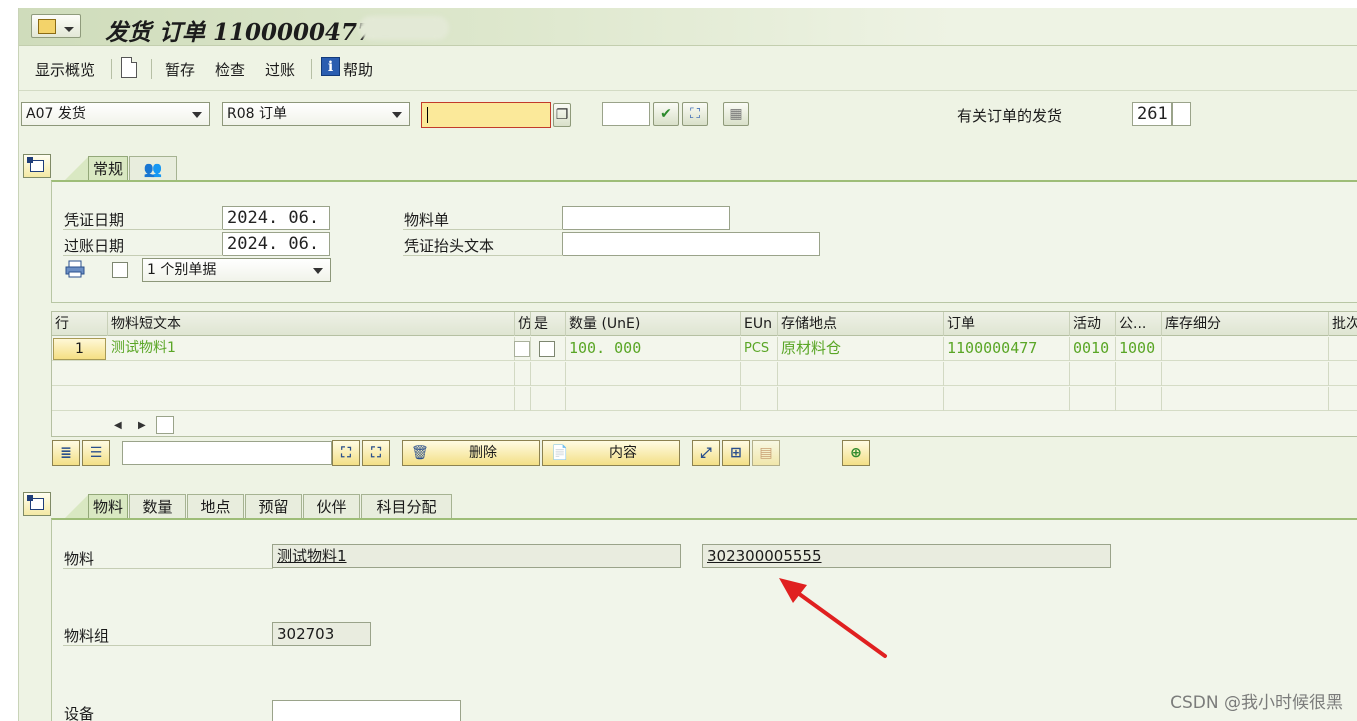 This screenshot has width=1357, height=721. What do you see at coordinates (1093, 324) in the screenshot?
I see `column-header: 活动` at bounding box center [1093, 324].